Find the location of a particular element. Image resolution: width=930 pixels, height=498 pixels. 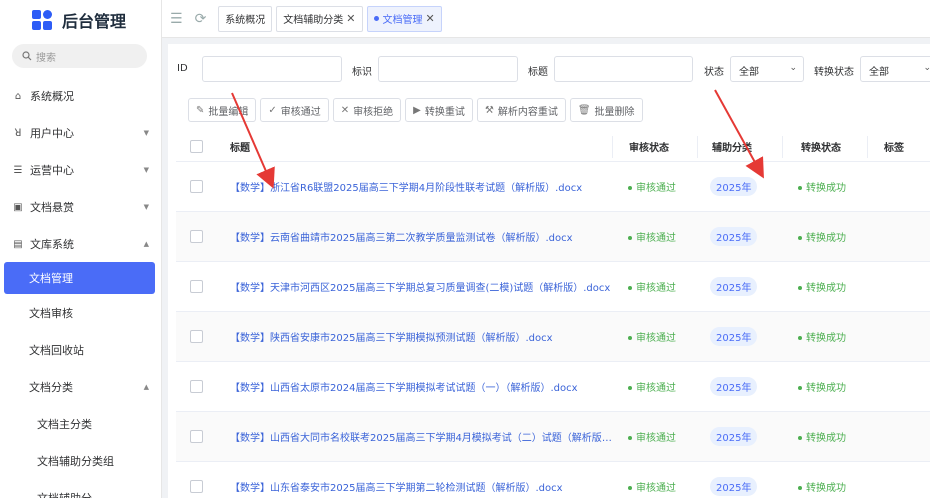

sidebar-item-main-category: 文档主分类 is located at coordinates (80, 424).